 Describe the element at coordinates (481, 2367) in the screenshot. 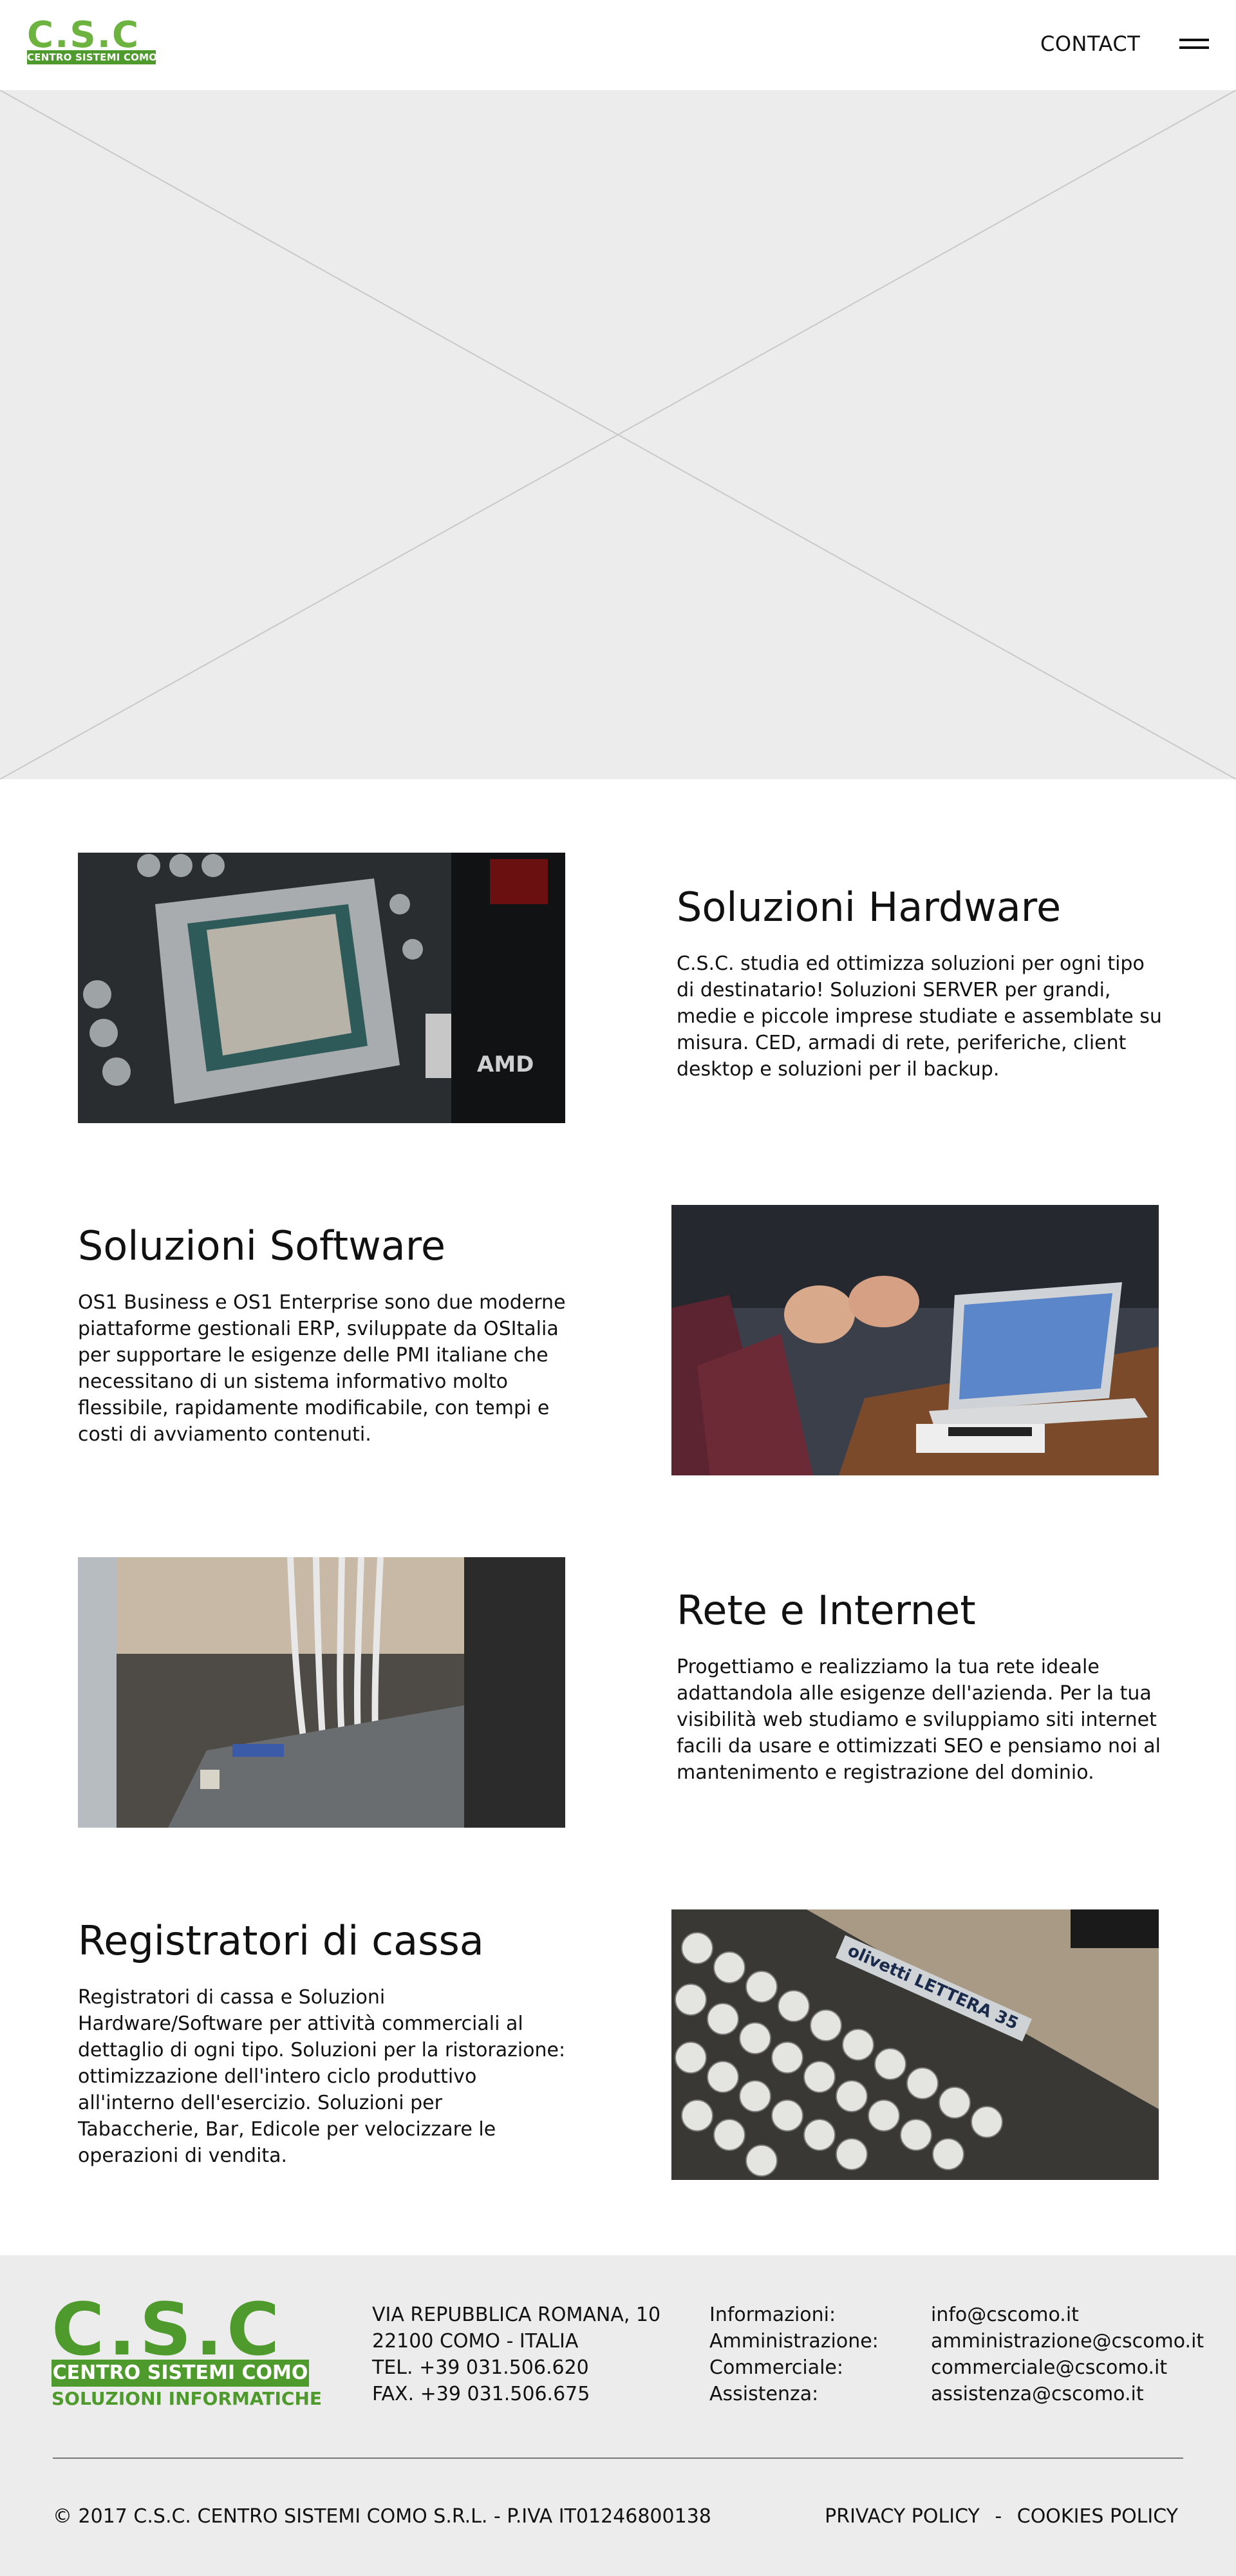

I see `address-phone: TEL. +39 031.506.620` at that location.